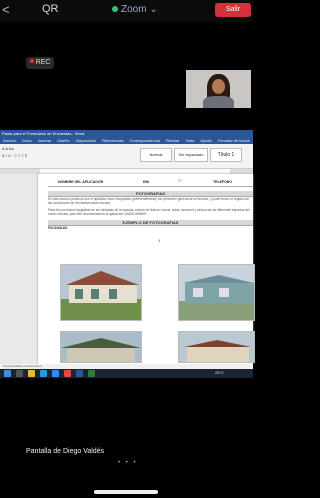 The image size is (320, 498). I want to click on fachadas-label: FACHADAS, so click(58, 228).